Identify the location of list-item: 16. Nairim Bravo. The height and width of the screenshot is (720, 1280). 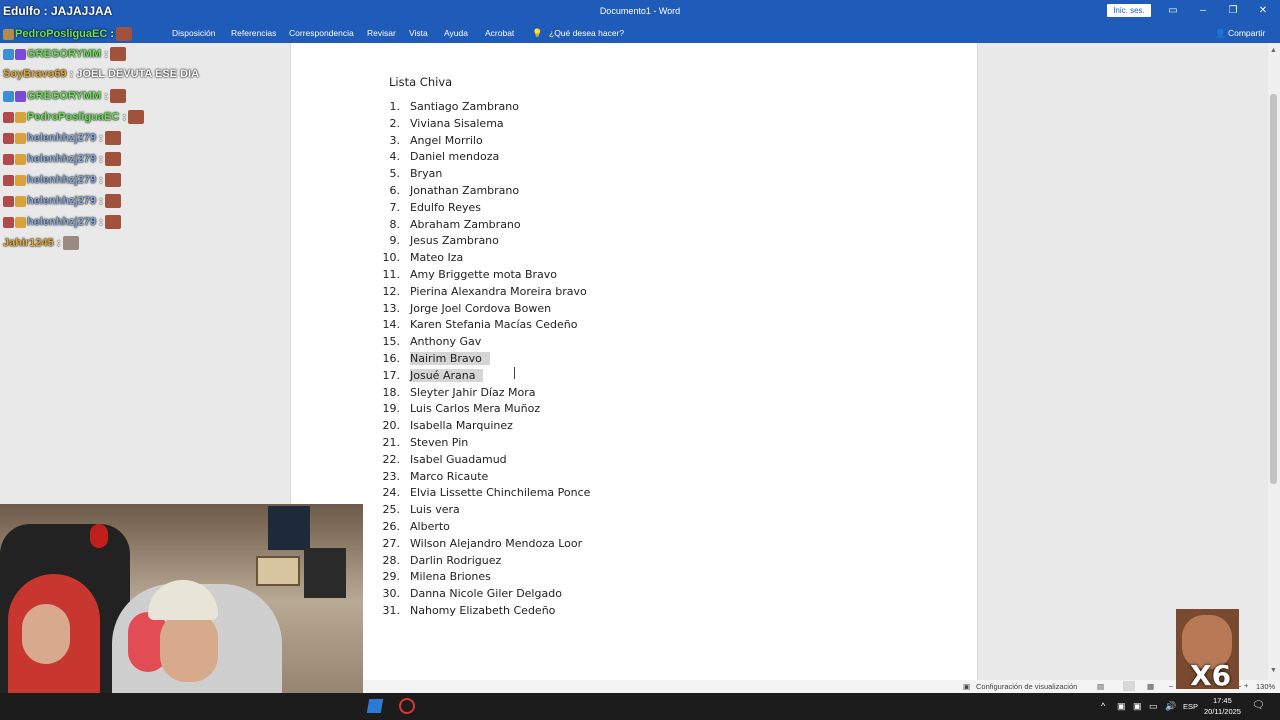
(429, 360).